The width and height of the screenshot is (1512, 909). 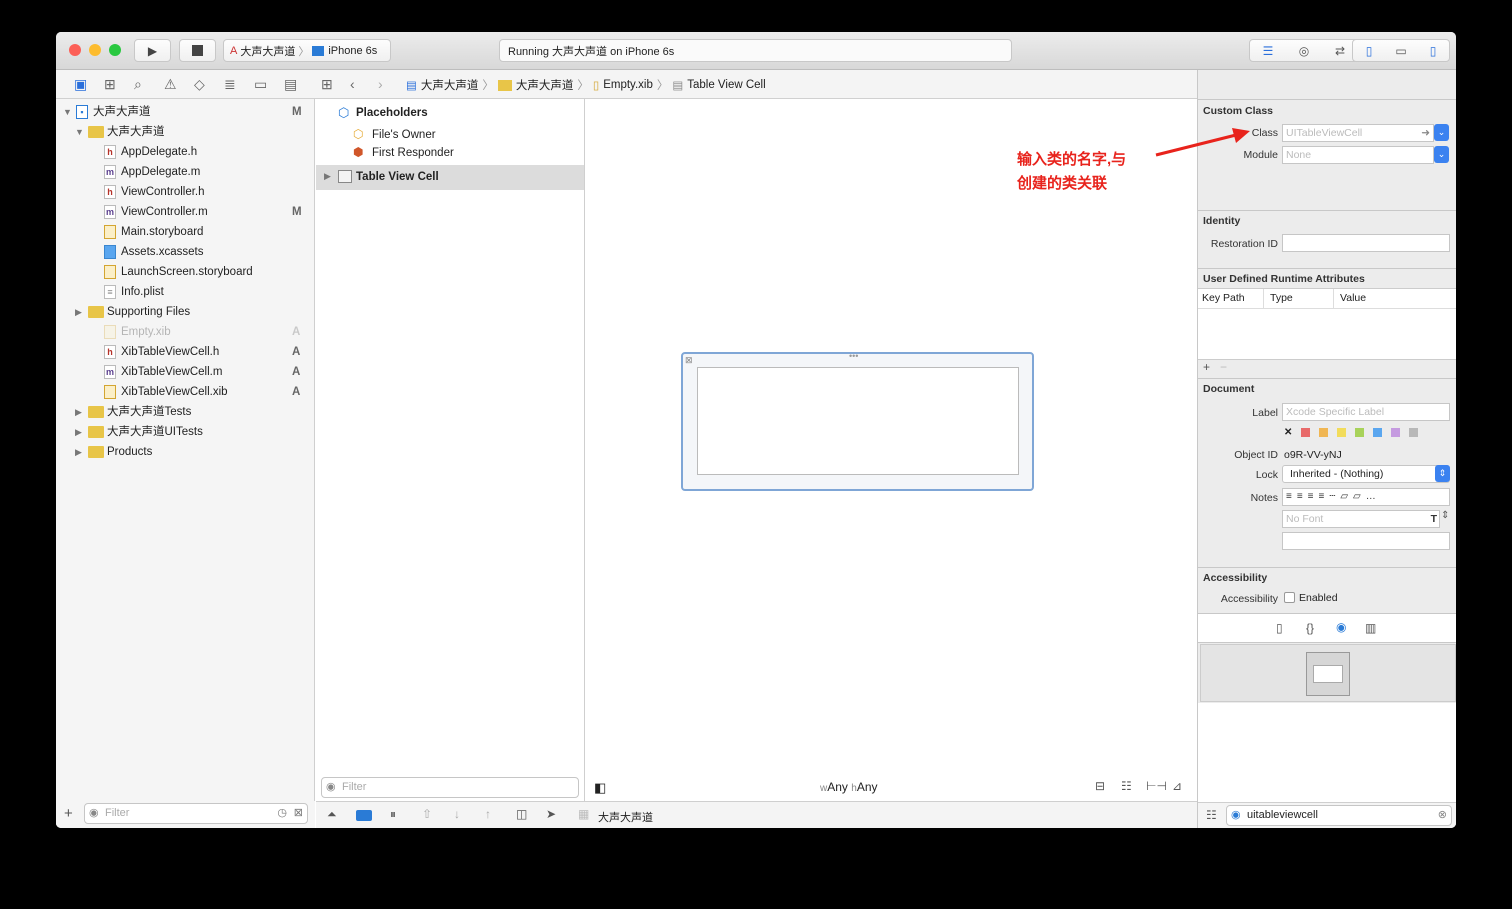 I want to click on arrow-line, so click(x=1196, y=145).